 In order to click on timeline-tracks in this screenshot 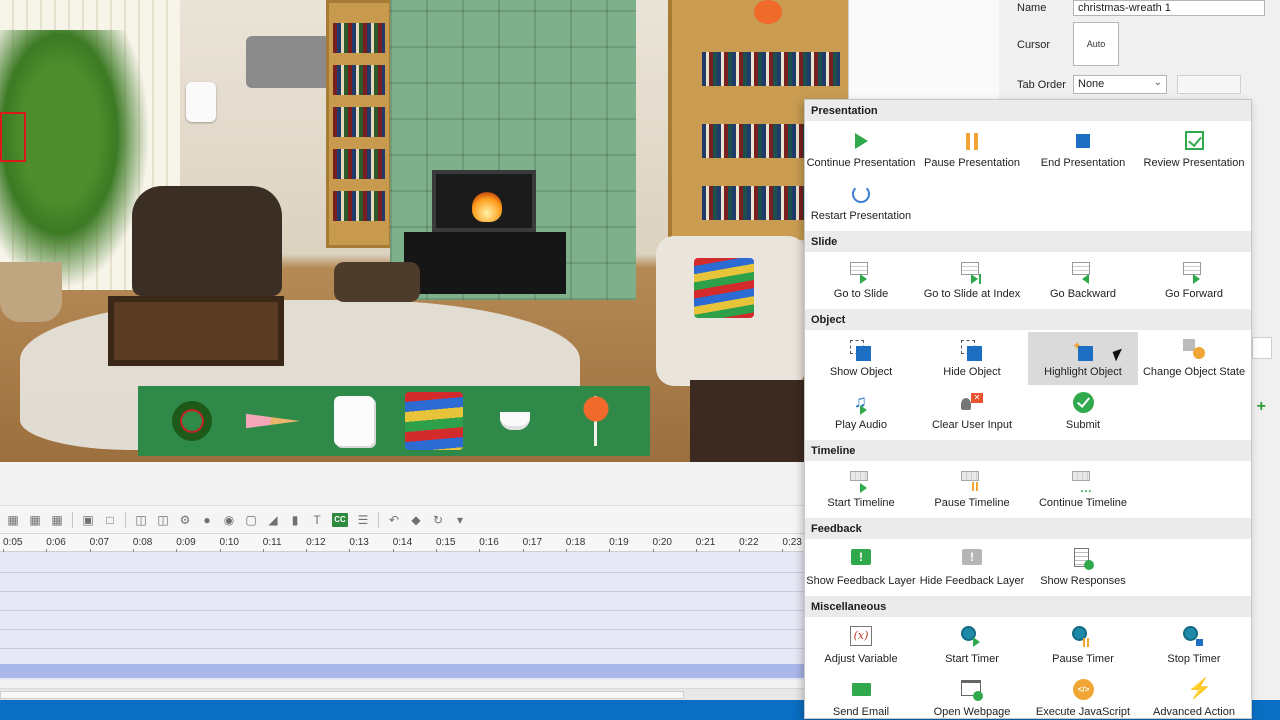, I will do `click(424, 616)`.